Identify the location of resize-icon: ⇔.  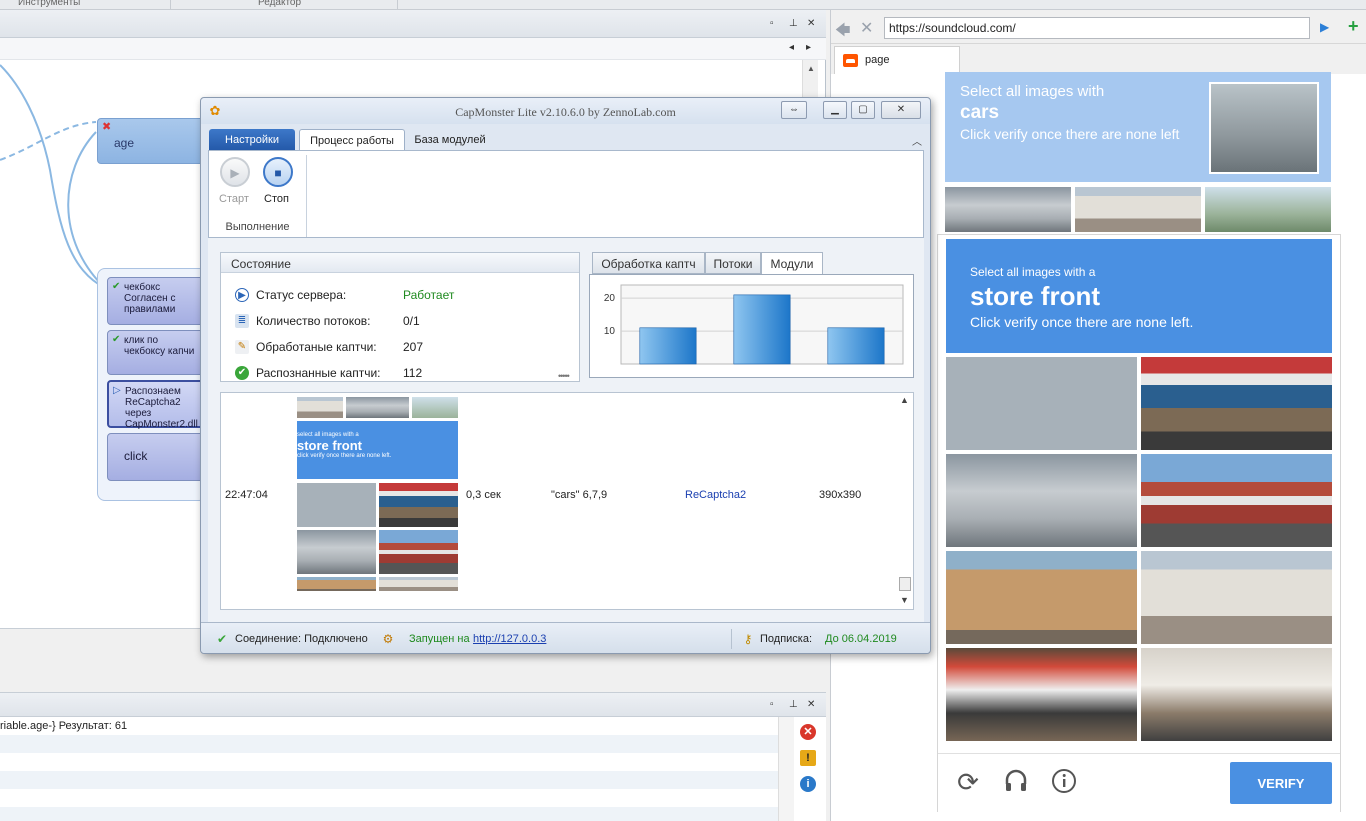
(794, 110).